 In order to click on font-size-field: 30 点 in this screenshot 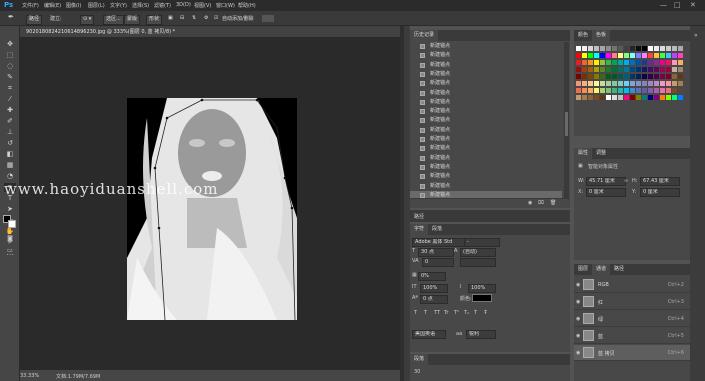, I will do `click(436, 252)`.